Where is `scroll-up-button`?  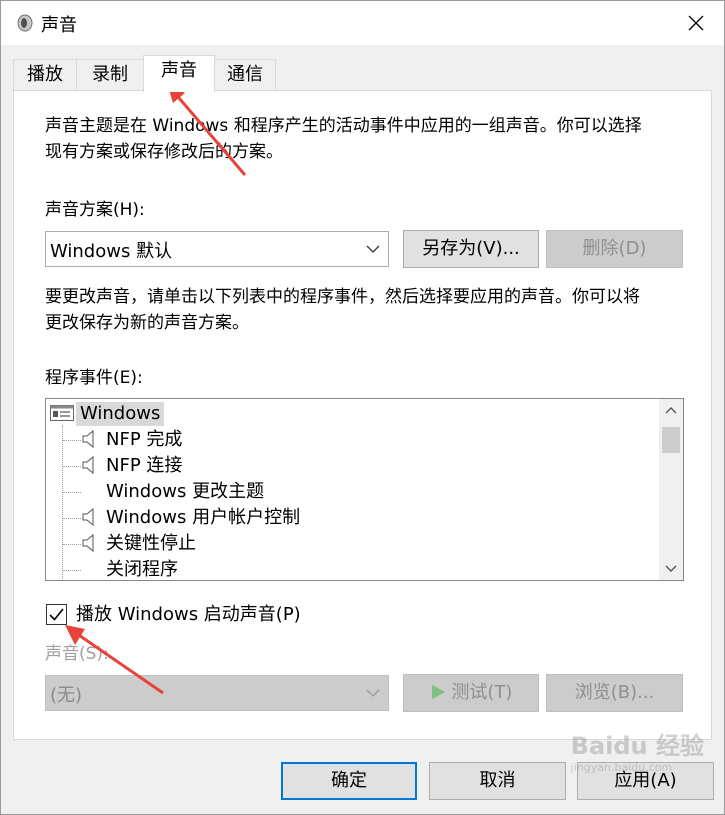
scroll-up-button is located at coordinates (671, 411).